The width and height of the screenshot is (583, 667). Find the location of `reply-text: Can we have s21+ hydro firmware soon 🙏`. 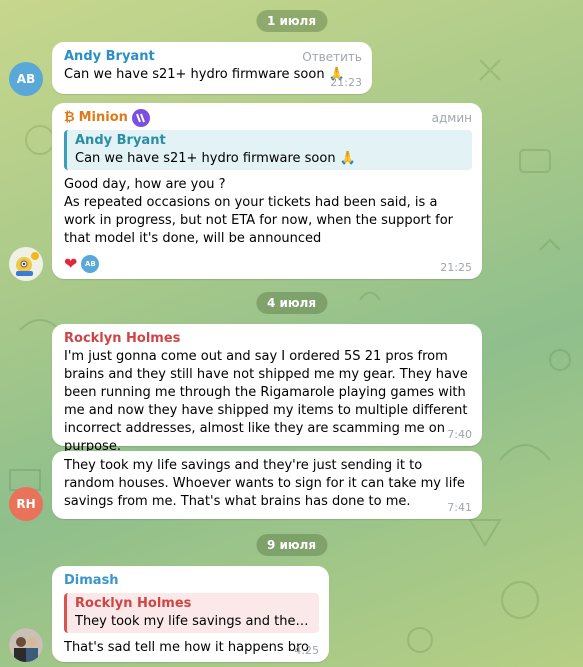

reply-text: Can we have s21+ hydro firmware soon 🙏 is located at coordinates (215, 158).